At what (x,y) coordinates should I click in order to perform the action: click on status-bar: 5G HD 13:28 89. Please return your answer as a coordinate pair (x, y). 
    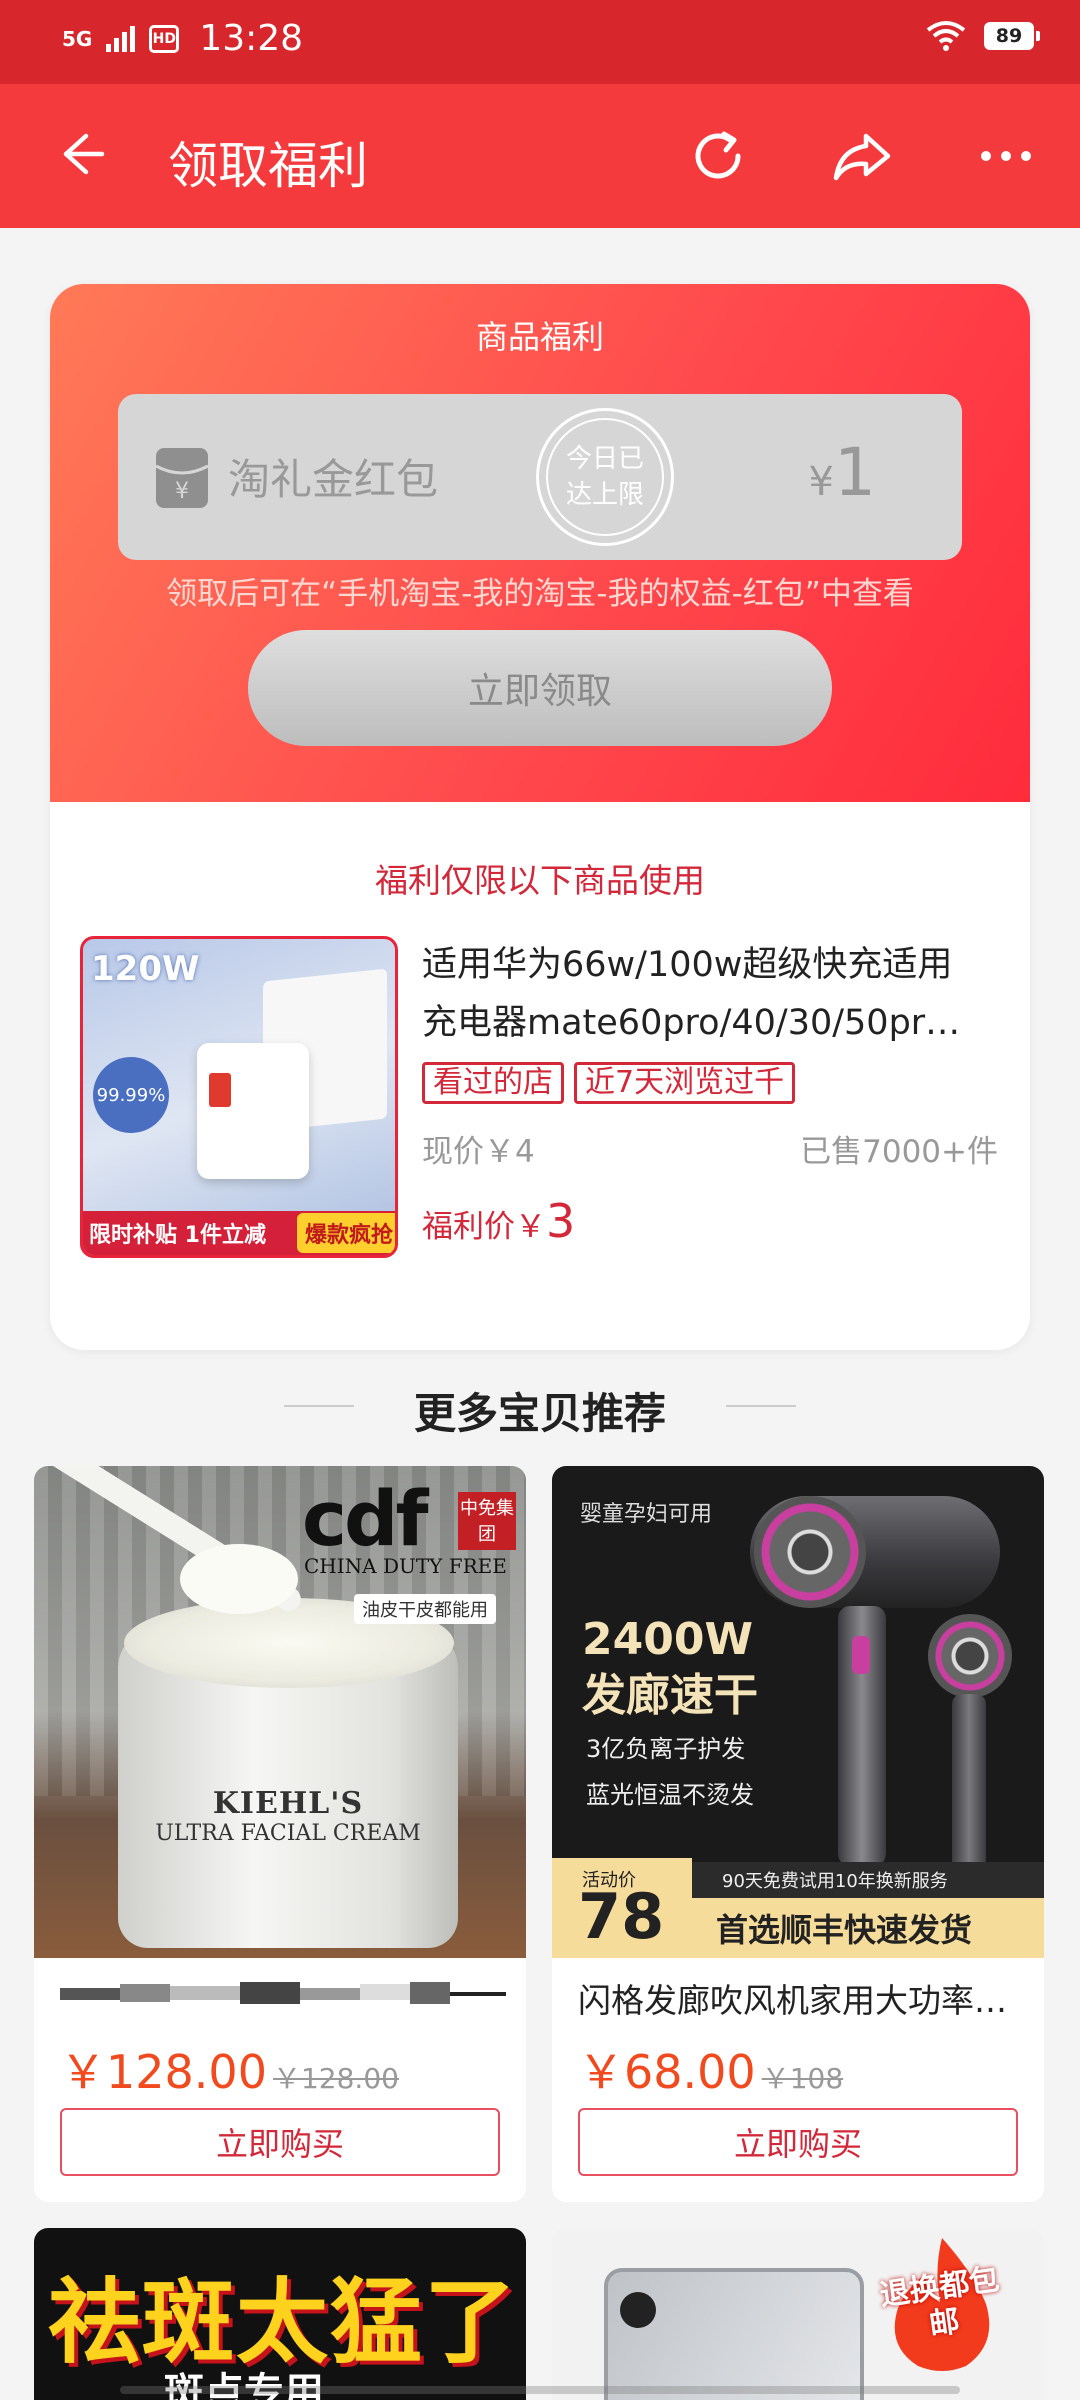
    Looking at the image, I should click on (540, 42).